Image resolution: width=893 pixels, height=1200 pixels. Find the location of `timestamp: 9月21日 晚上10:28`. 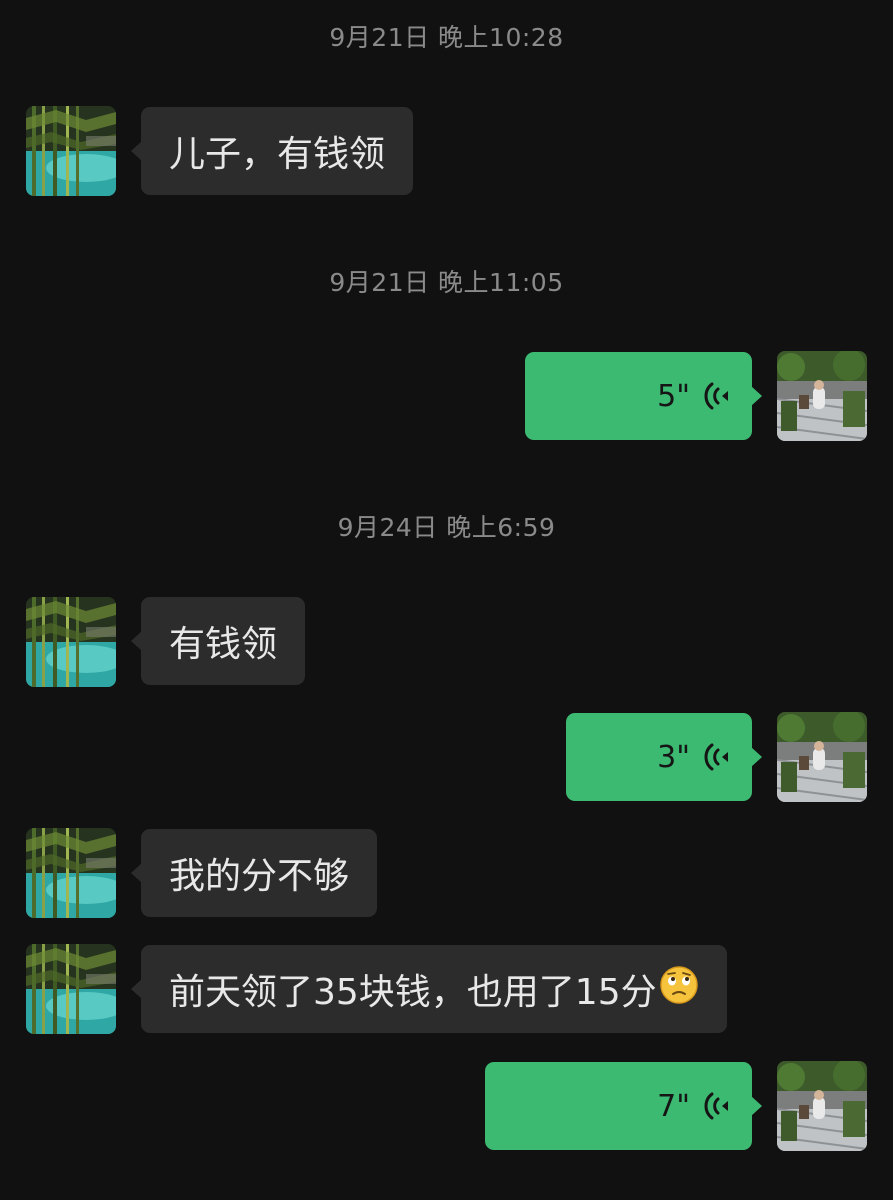

timestamp: 9月21日 晚上10:28 is located at coordinates (446, 37).